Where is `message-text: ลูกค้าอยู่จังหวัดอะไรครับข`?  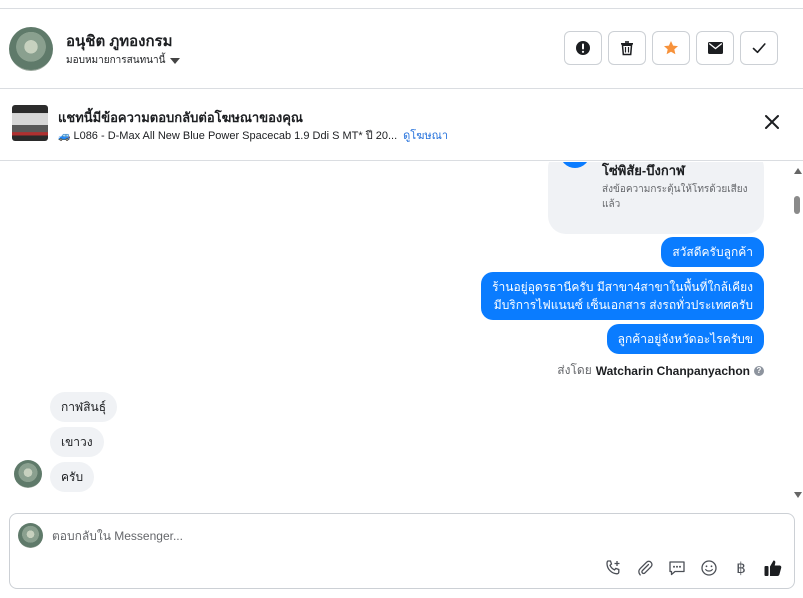 message-text: ลูกค้าอยู่จังหวัดอะไรครับข is located at coordinates (685, 339).